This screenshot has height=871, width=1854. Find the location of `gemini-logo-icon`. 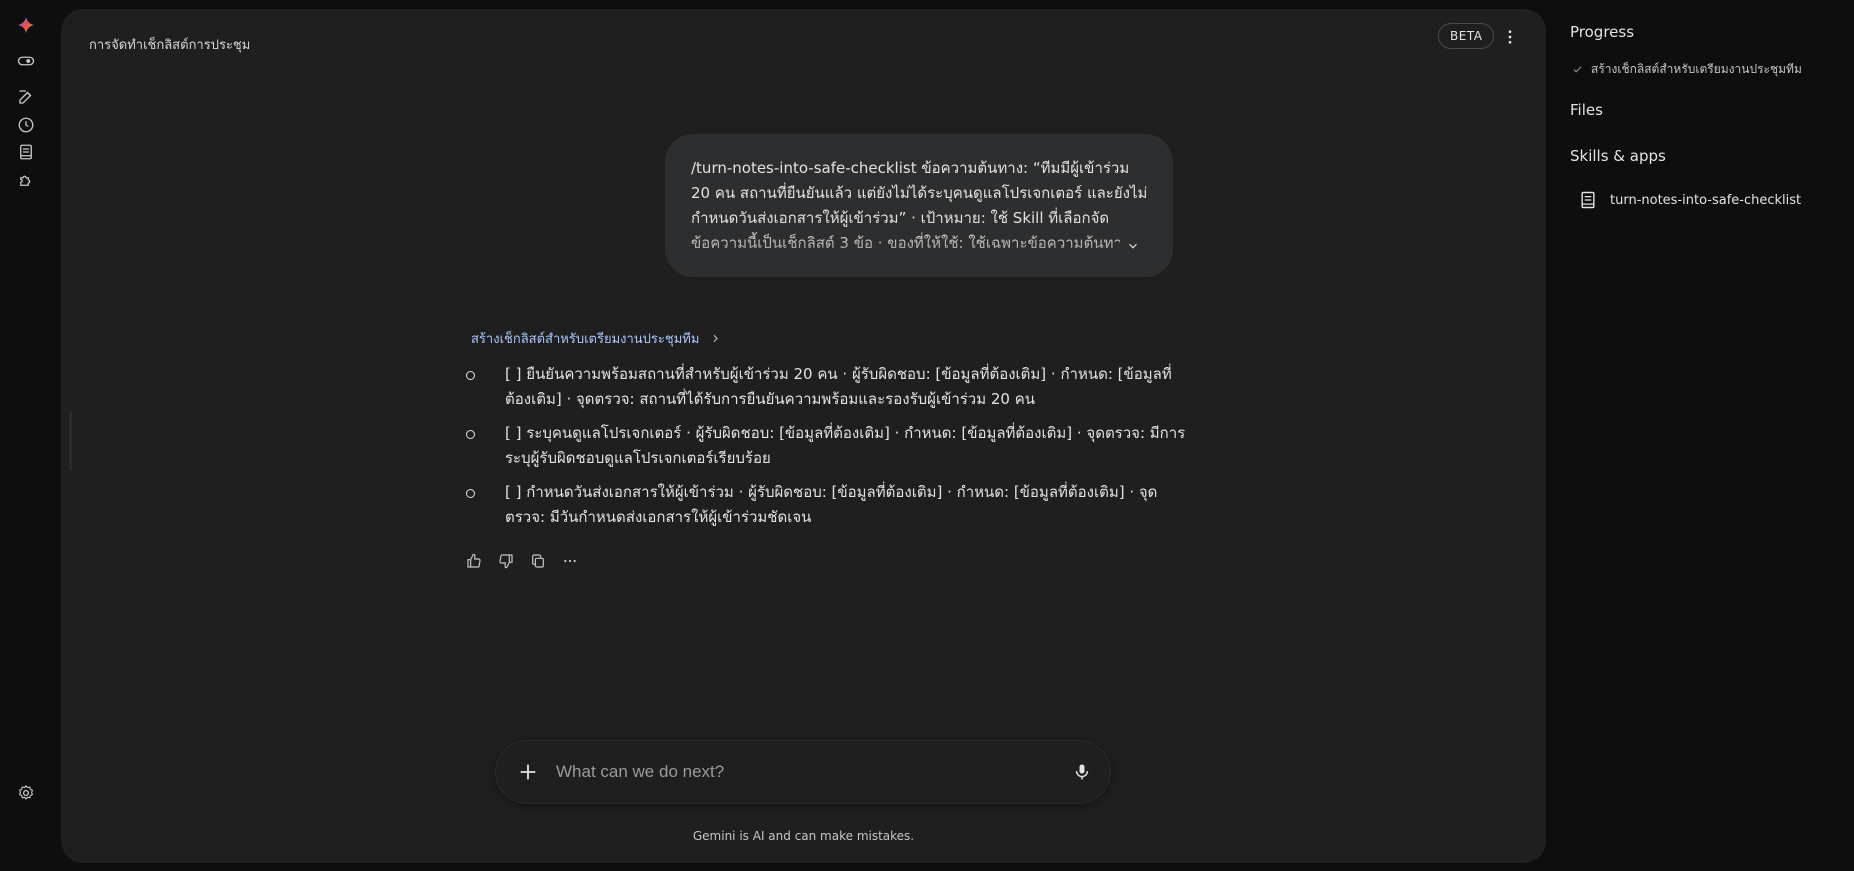

gemini-logo-icon is located at coordinates (26, 25).